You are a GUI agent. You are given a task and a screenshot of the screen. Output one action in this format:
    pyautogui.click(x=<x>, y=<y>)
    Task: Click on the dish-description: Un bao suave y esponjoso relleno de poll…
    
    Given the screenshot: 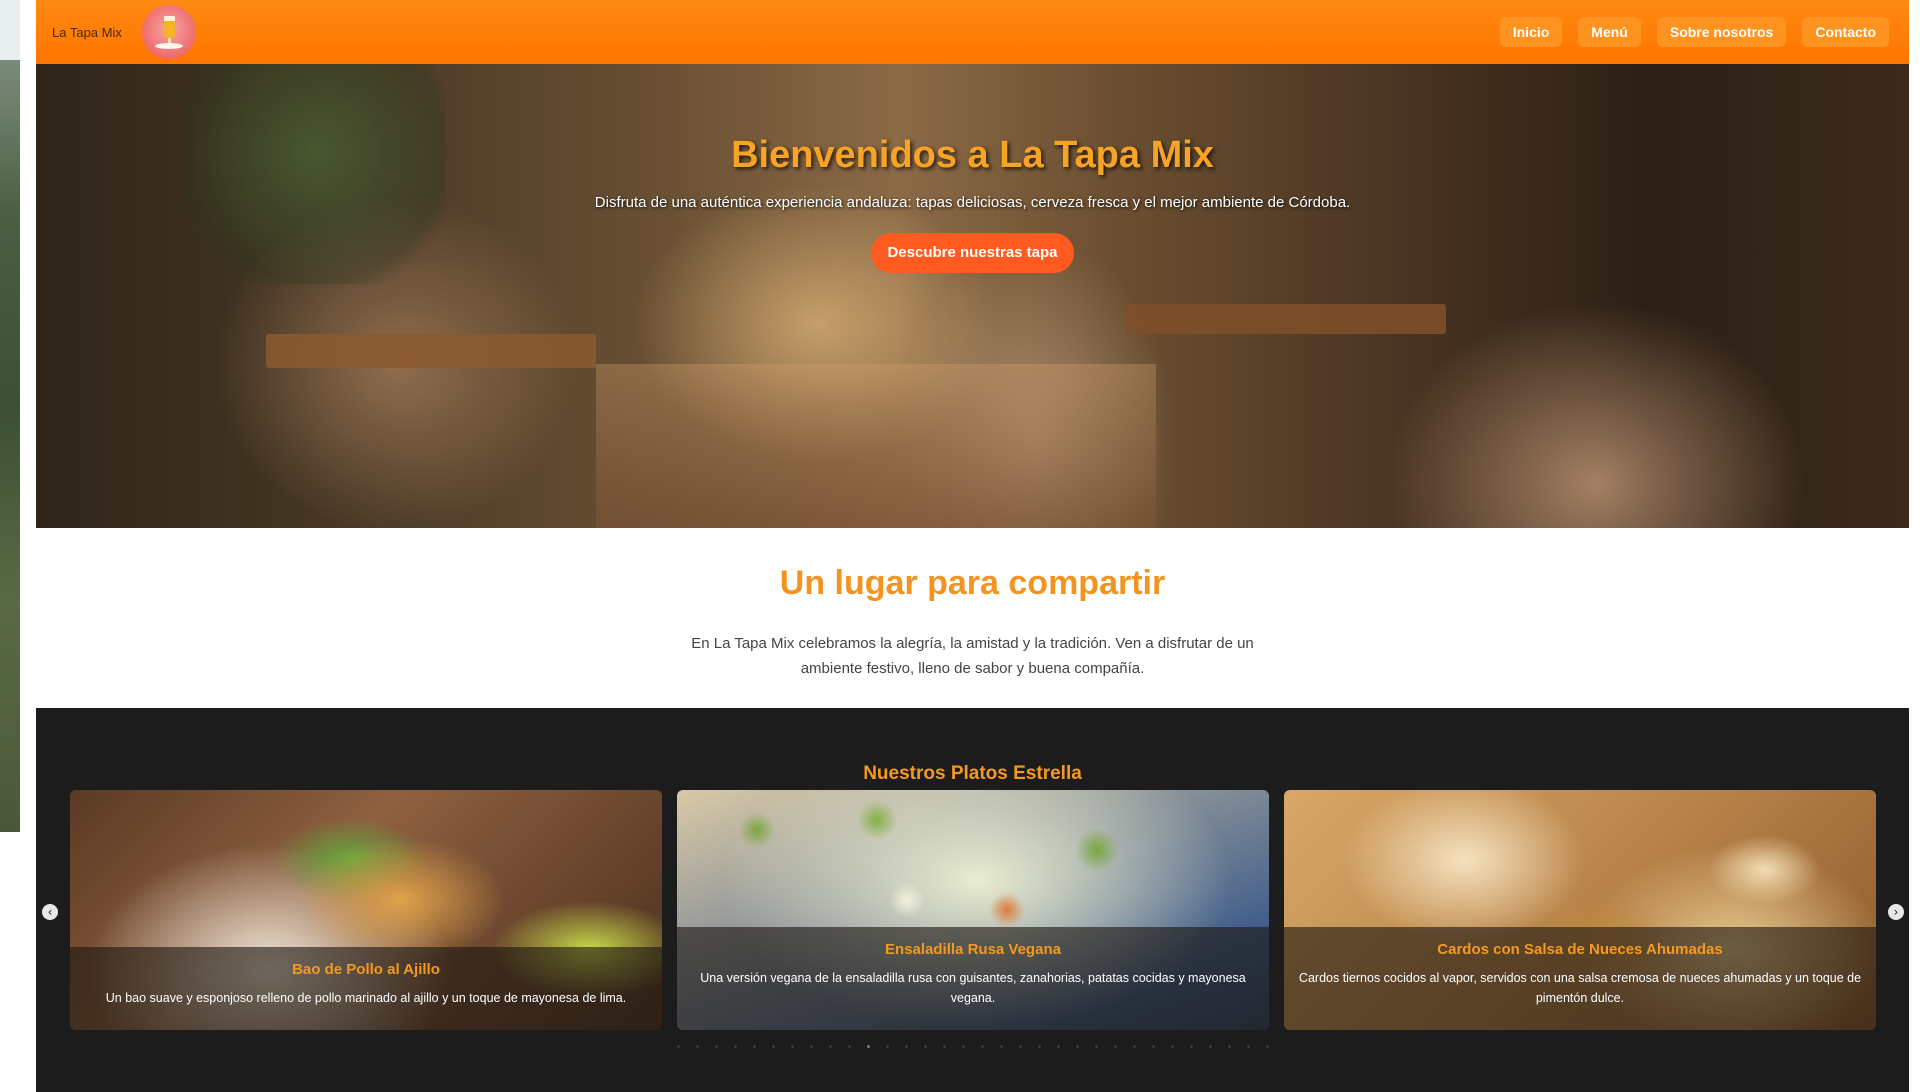 What is the action you would take?
    pyautogui.click(x=366, y=998)
    